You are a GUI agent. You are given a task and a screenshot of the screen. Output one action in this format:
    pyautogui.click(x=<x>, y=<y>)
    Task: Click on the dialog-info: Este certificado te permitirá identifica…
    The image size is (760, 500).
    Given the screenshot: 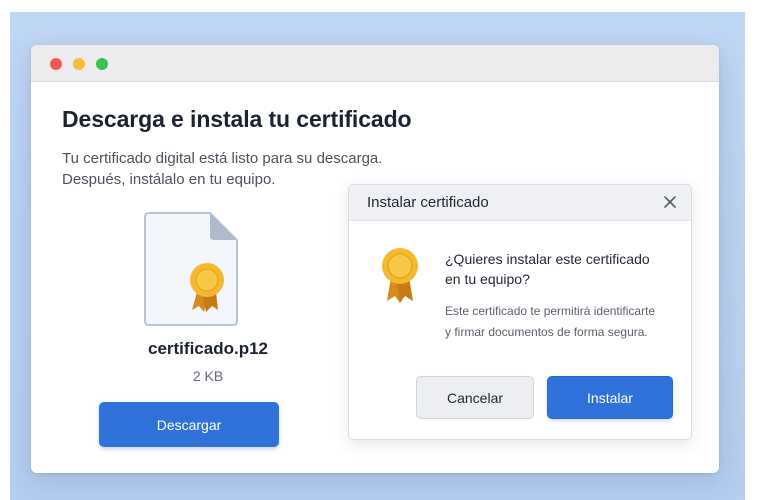 What is the action you would take?
    pyautogui.click(x=563, y=322)
    